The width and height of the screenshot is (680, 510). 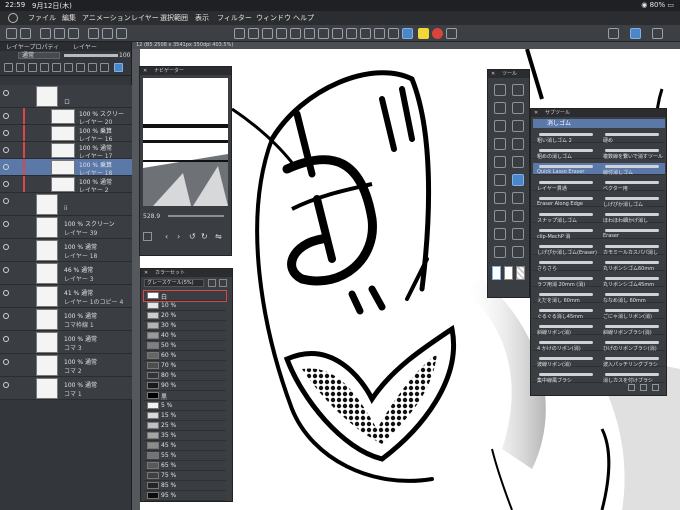 I want to click on undo-icon, so click(x=11, y=33).